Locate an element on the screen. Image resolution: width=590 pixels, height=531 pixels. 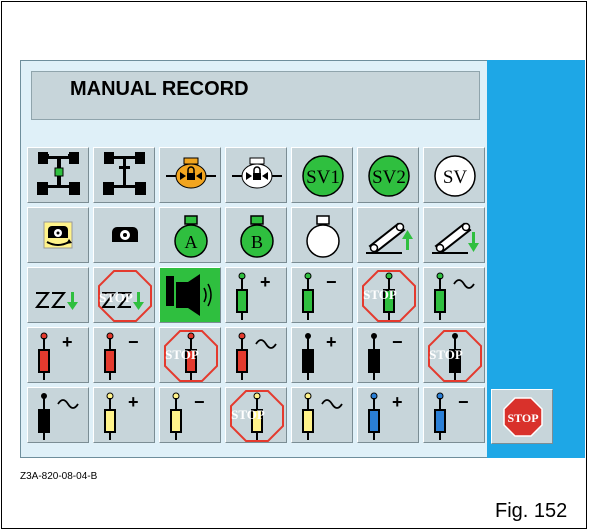
green-valve-plus-button: + is located at coordinates (256, 295).